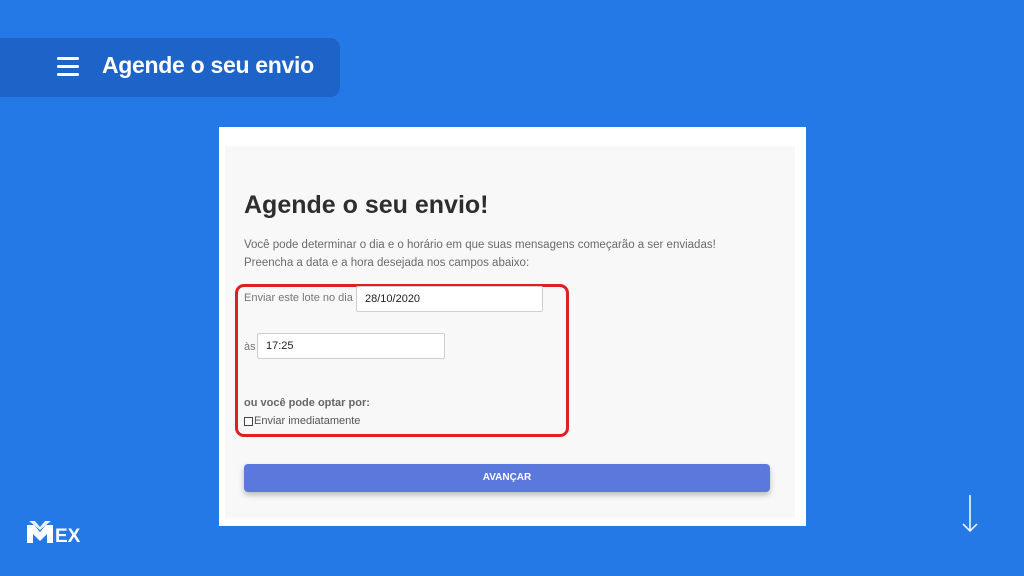 The height and width of the screenshot is (576, 1024). What do you see at coordinates (208, 65) in the screenshot?
I see `header-title: Agende o seu envio` at bounding box center [208, 65].